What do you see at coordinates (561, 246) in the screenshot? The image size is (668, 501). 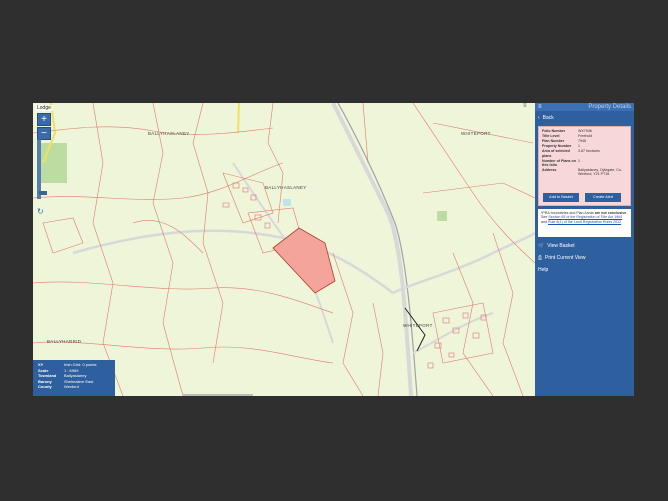 I see `view-basket-label: View Basket` at bounding box center [561, 246].